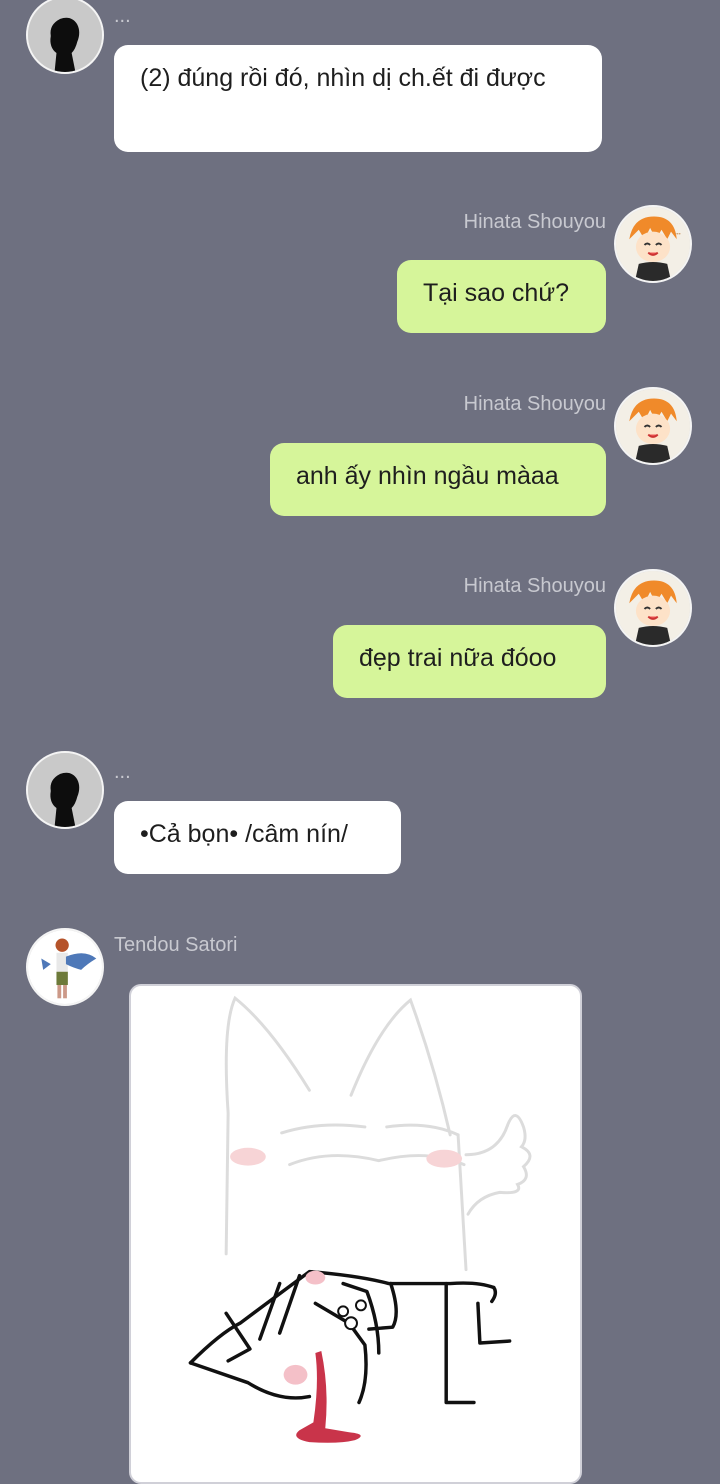 This screenshot has height=1484, width=720. What do you see at coordinates (176, 945) in the screenshot?
I see `sender-name: Tendou Satori` at bounding box center [176, 945].